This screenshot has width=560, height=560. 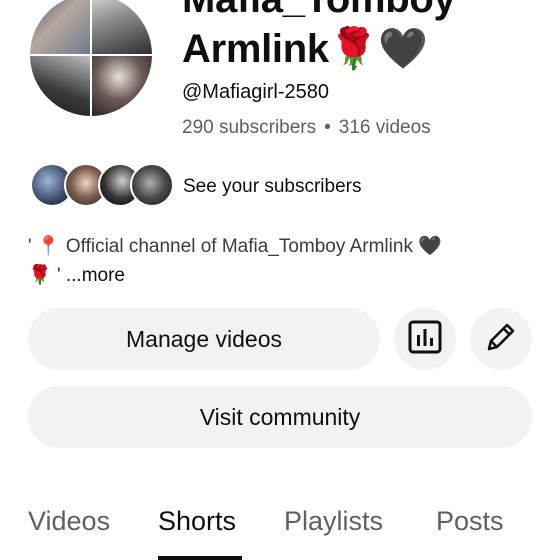 What do you see at coordinates (69, 521) in the screenshot?
I see `tab-videos: Videos` at bounding box center [69, 521].